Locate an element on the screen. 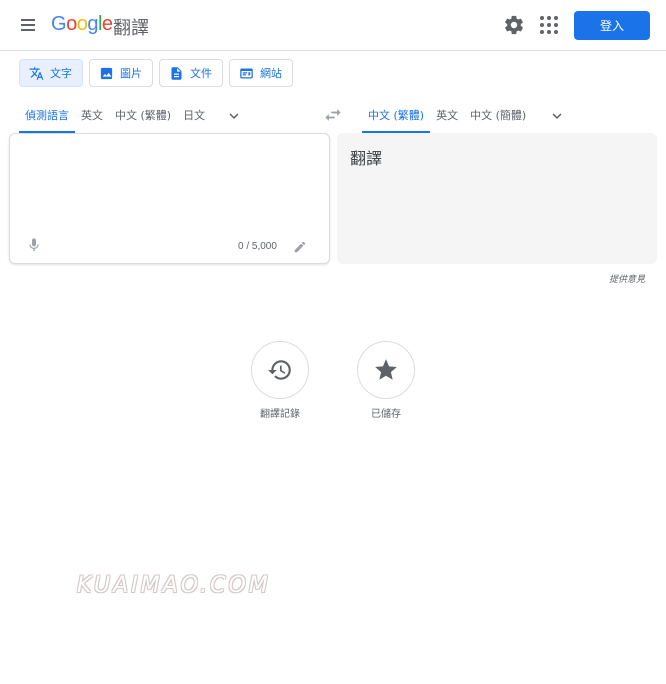  handwriting-pencil-icon is located at coordinates (300, 247).